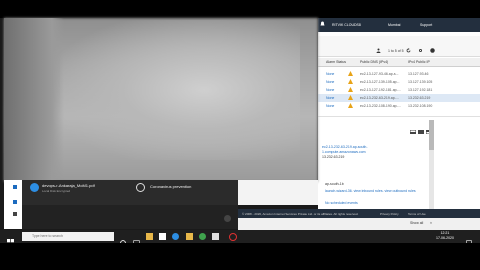  What do you see at coordinates (10, 239) in the screenshot?
I see `windows-start-icon` at bounding box center [10, 239].